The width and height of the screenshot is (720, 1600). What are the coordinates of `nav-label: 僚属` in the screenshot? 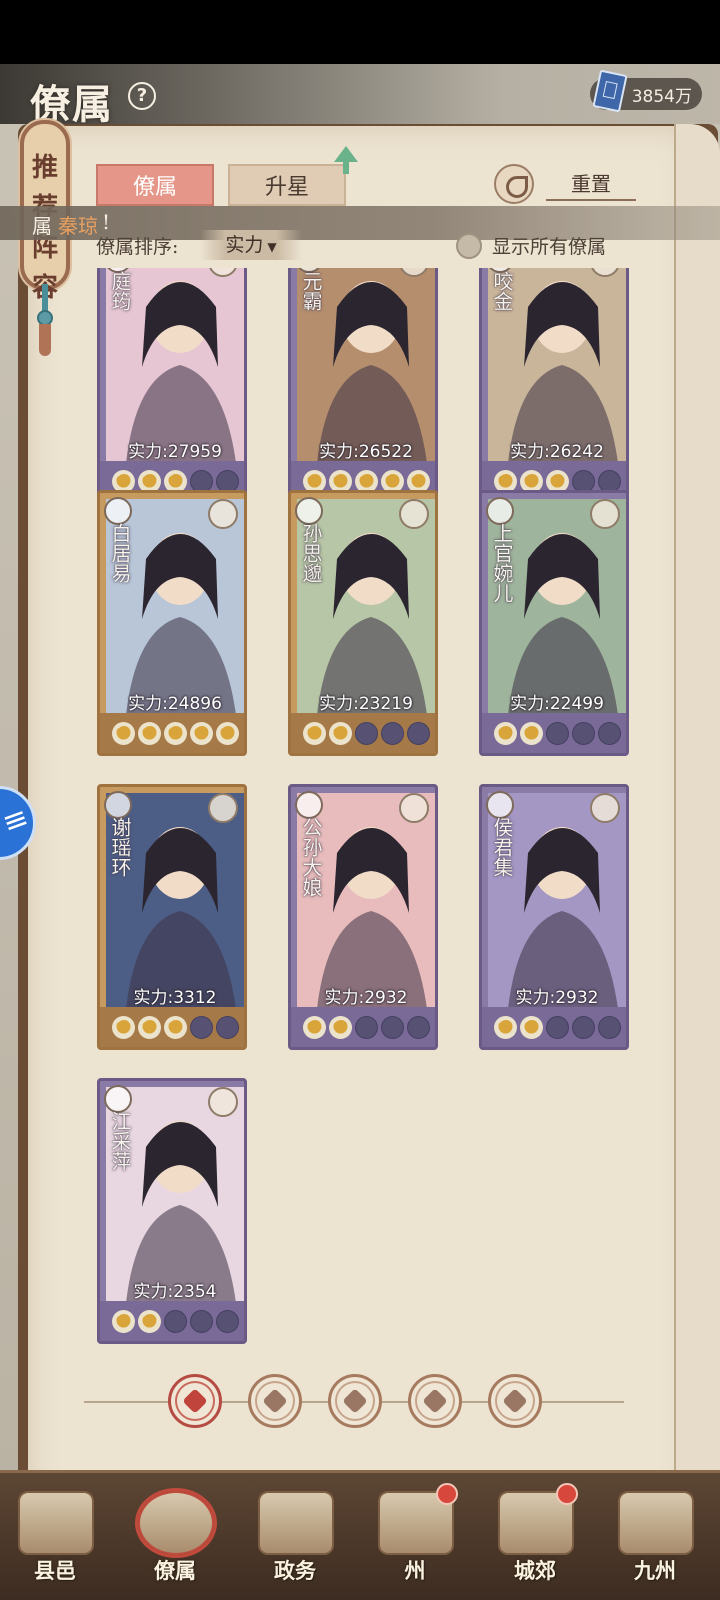 It's located at (175, 1570).